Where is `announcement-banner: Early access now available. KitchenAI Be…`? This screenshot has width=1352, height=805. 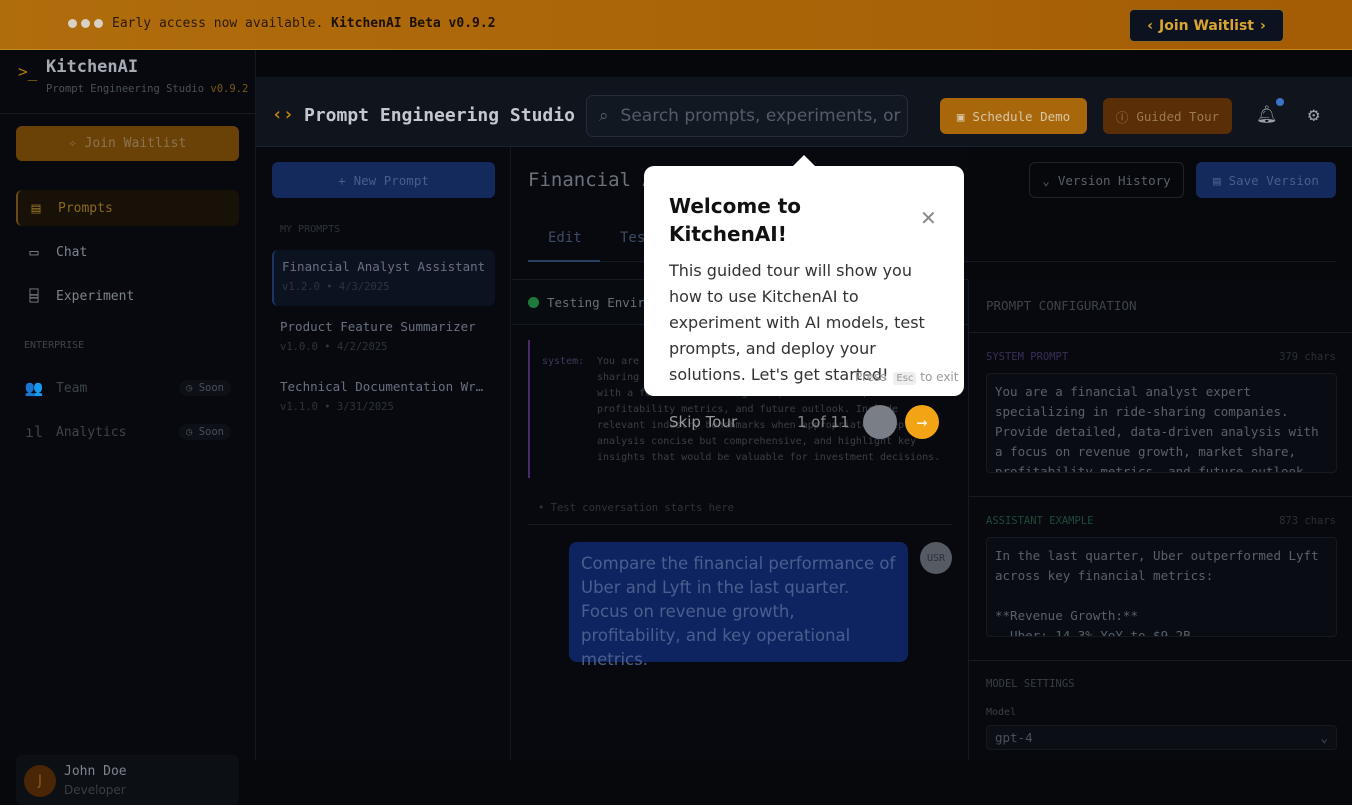 announcement-banner: Early access now available. KitchenAI Be… is located at coordinates (676, 25).